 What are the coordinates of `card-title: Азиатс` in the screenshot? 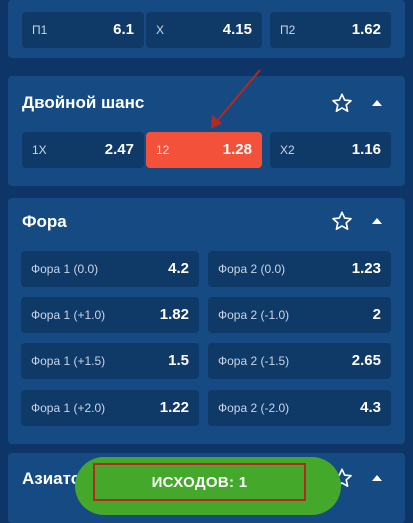 It's located at (51, 478).